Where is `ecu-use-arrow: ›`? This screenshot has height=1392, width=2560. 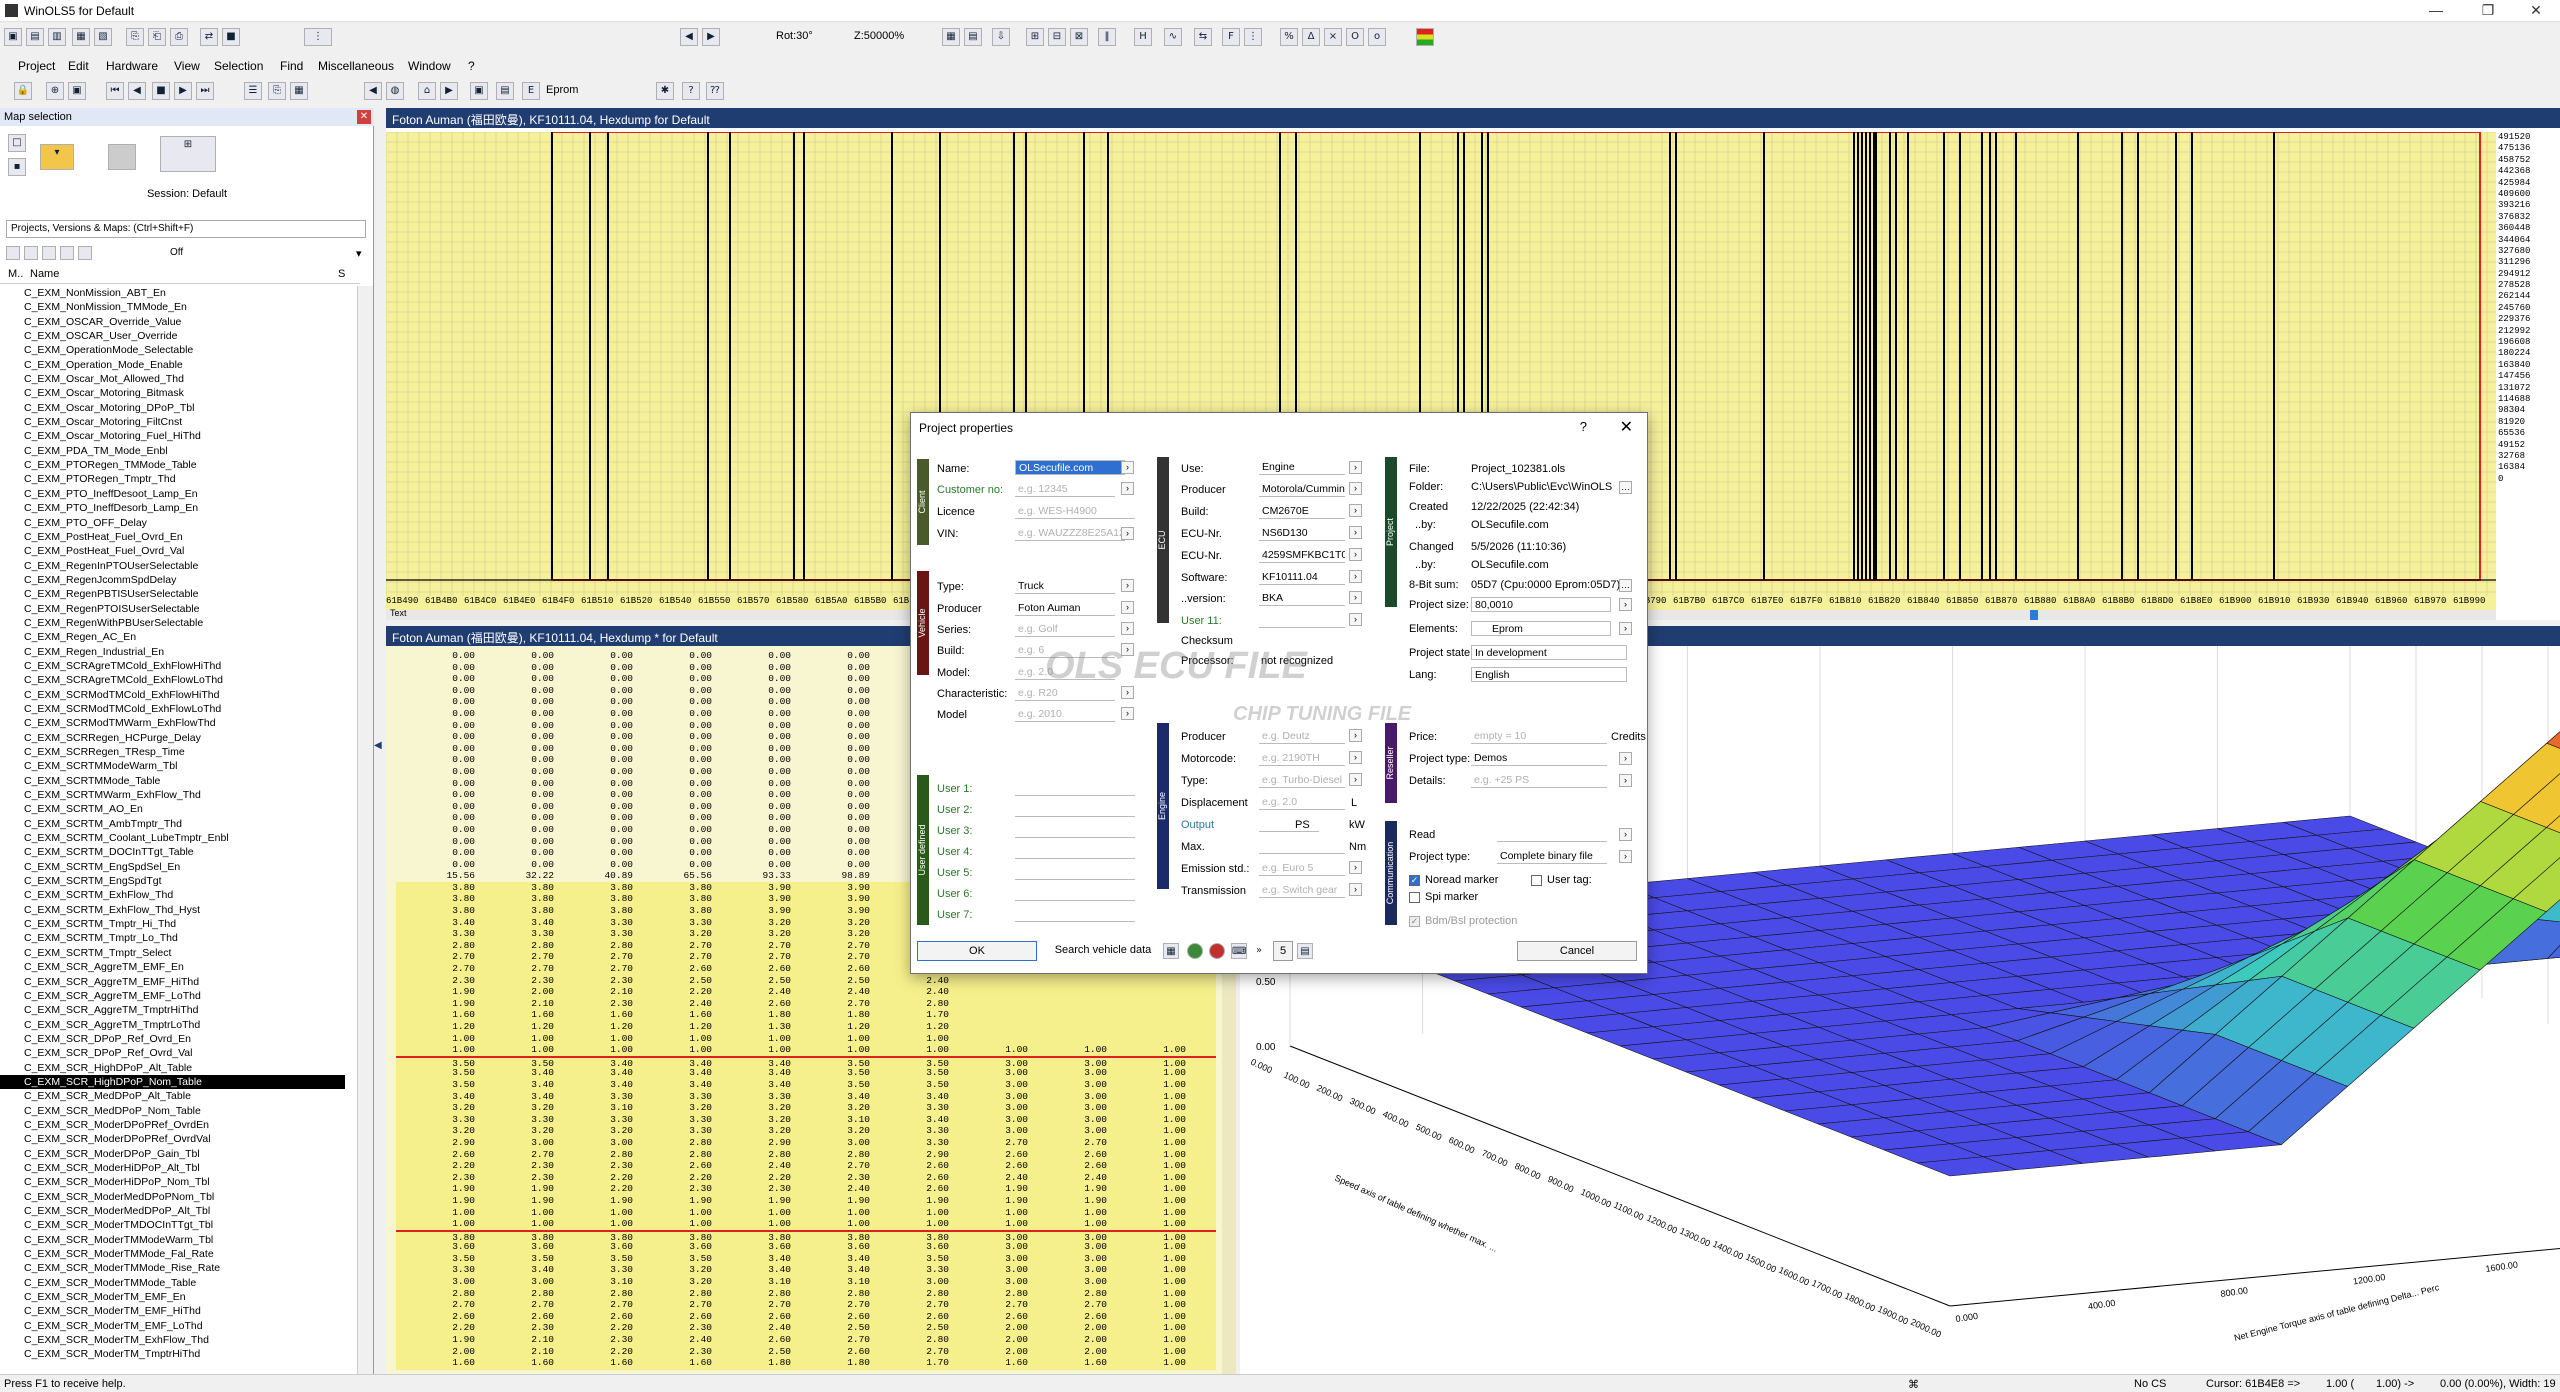
ecu-use-arrow: › is located at coordinates (1355, 467).